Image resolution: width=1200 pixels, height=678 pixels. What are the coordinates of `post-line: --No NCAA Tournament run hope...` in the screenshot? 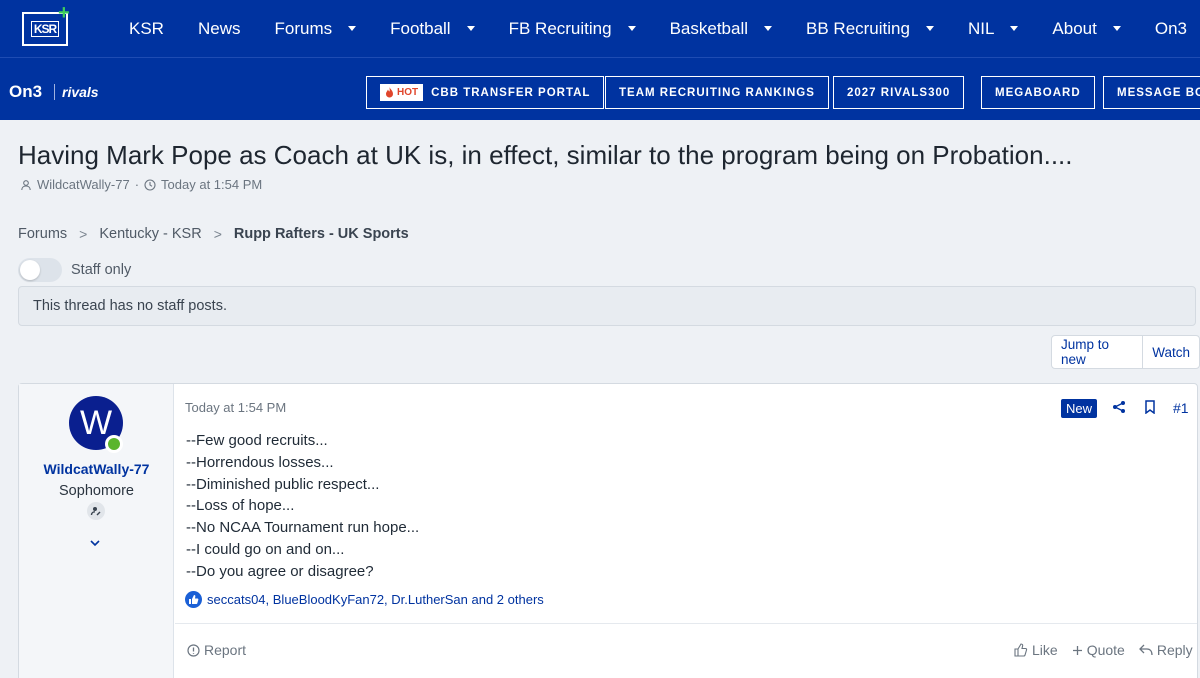 It's located at (303, 528).